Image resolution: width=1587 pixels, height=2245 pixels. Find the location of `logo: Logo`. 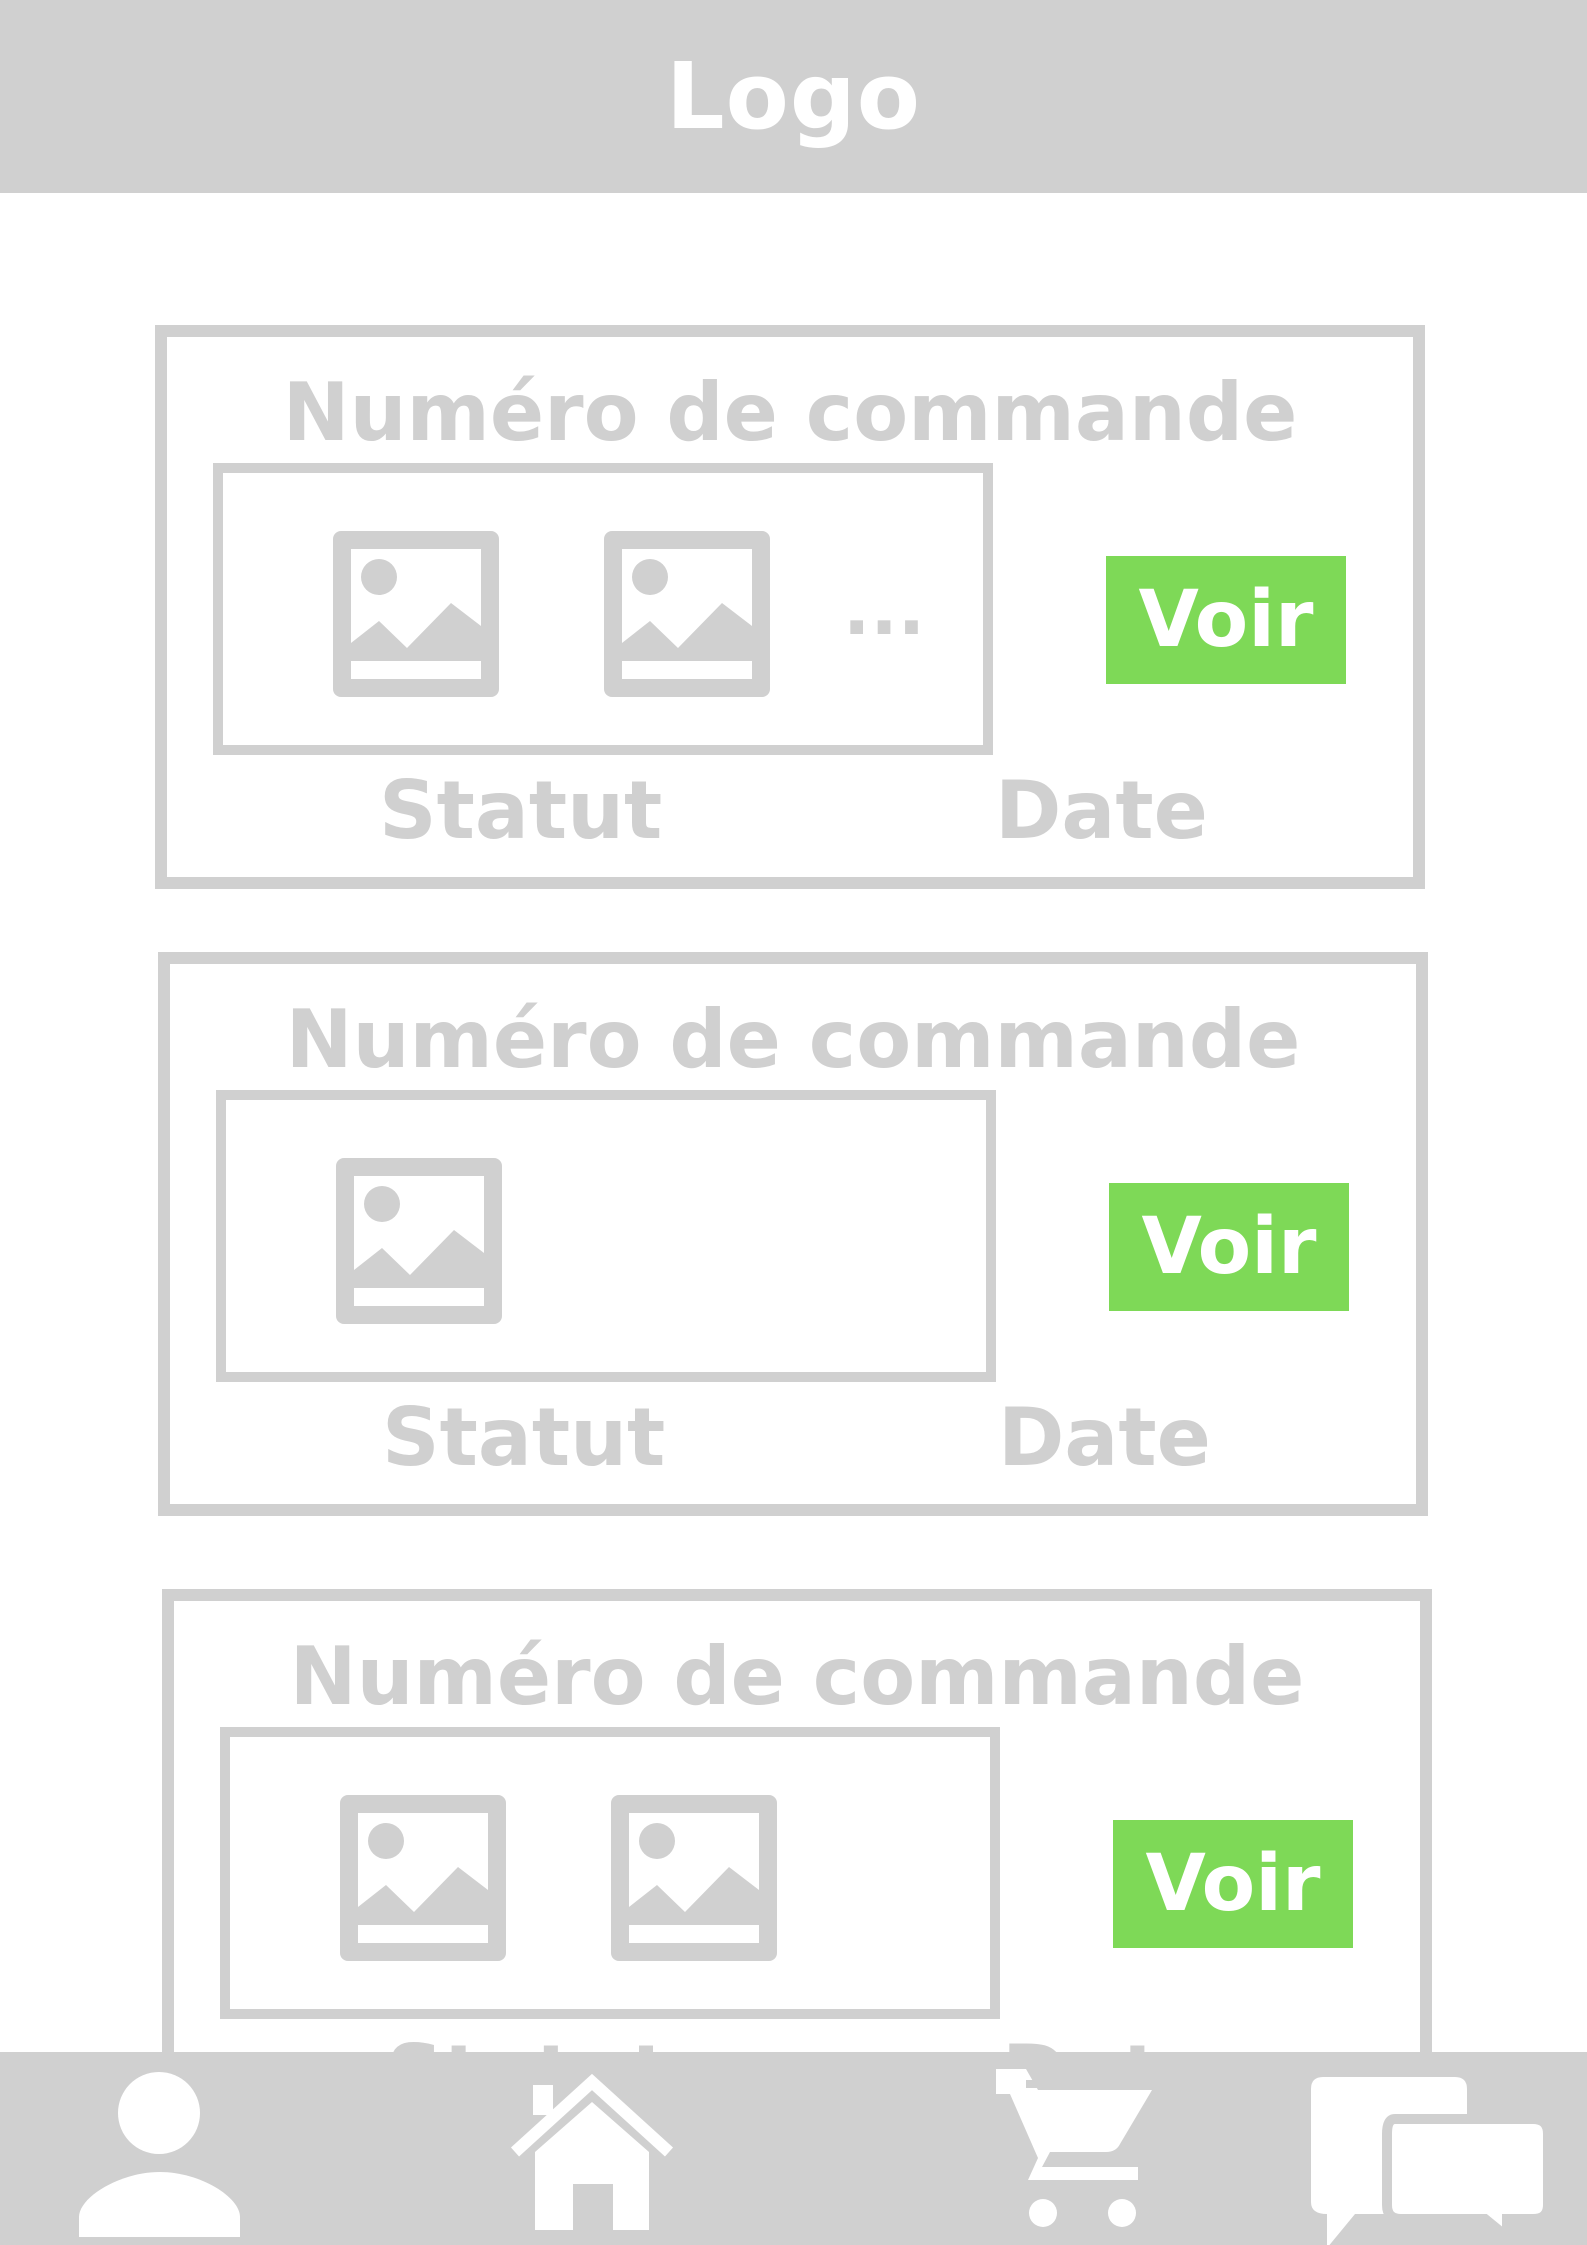

logo: Logo is located at coordinates (793, 96).